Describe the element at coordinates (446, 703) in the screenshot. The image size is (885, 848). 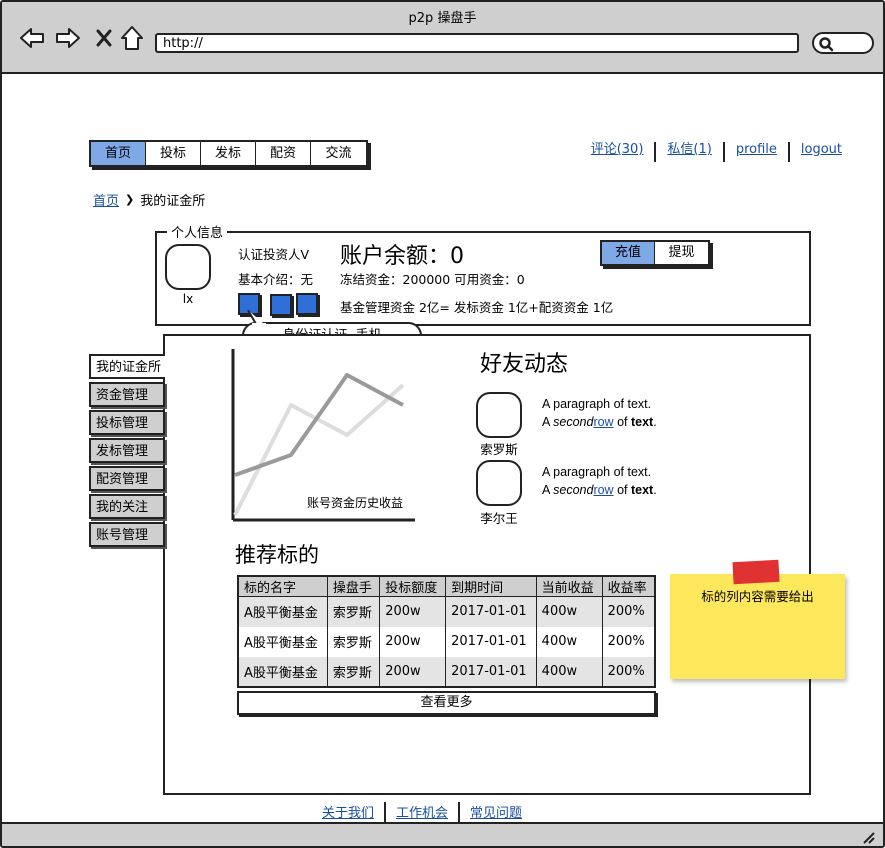
I see `view-more-button: 查看更多` at that location.